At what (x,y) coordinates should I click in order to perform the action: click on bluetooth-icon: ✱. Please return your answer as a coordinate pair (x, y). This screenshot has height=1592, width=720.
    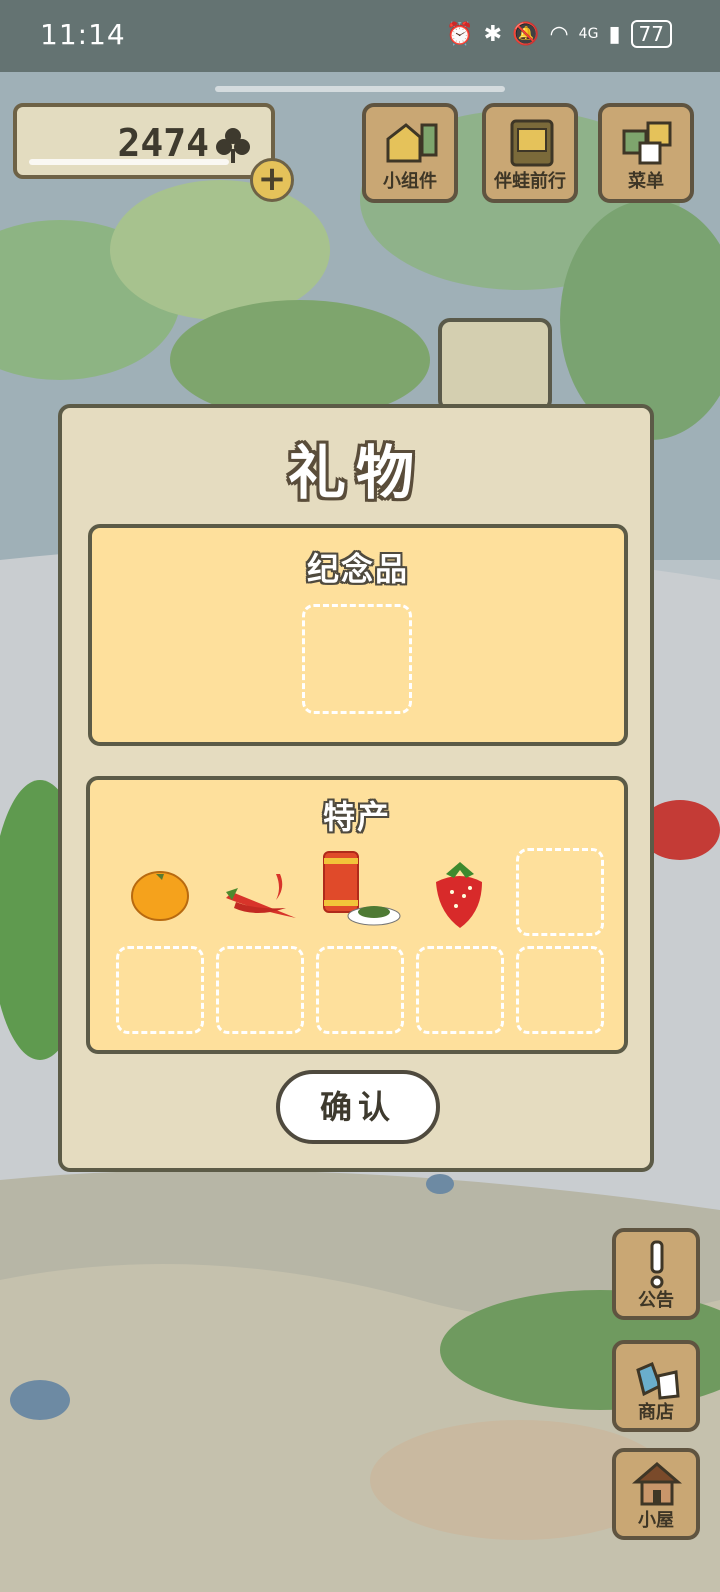
    Looking at the image, I should click on (493, 34).